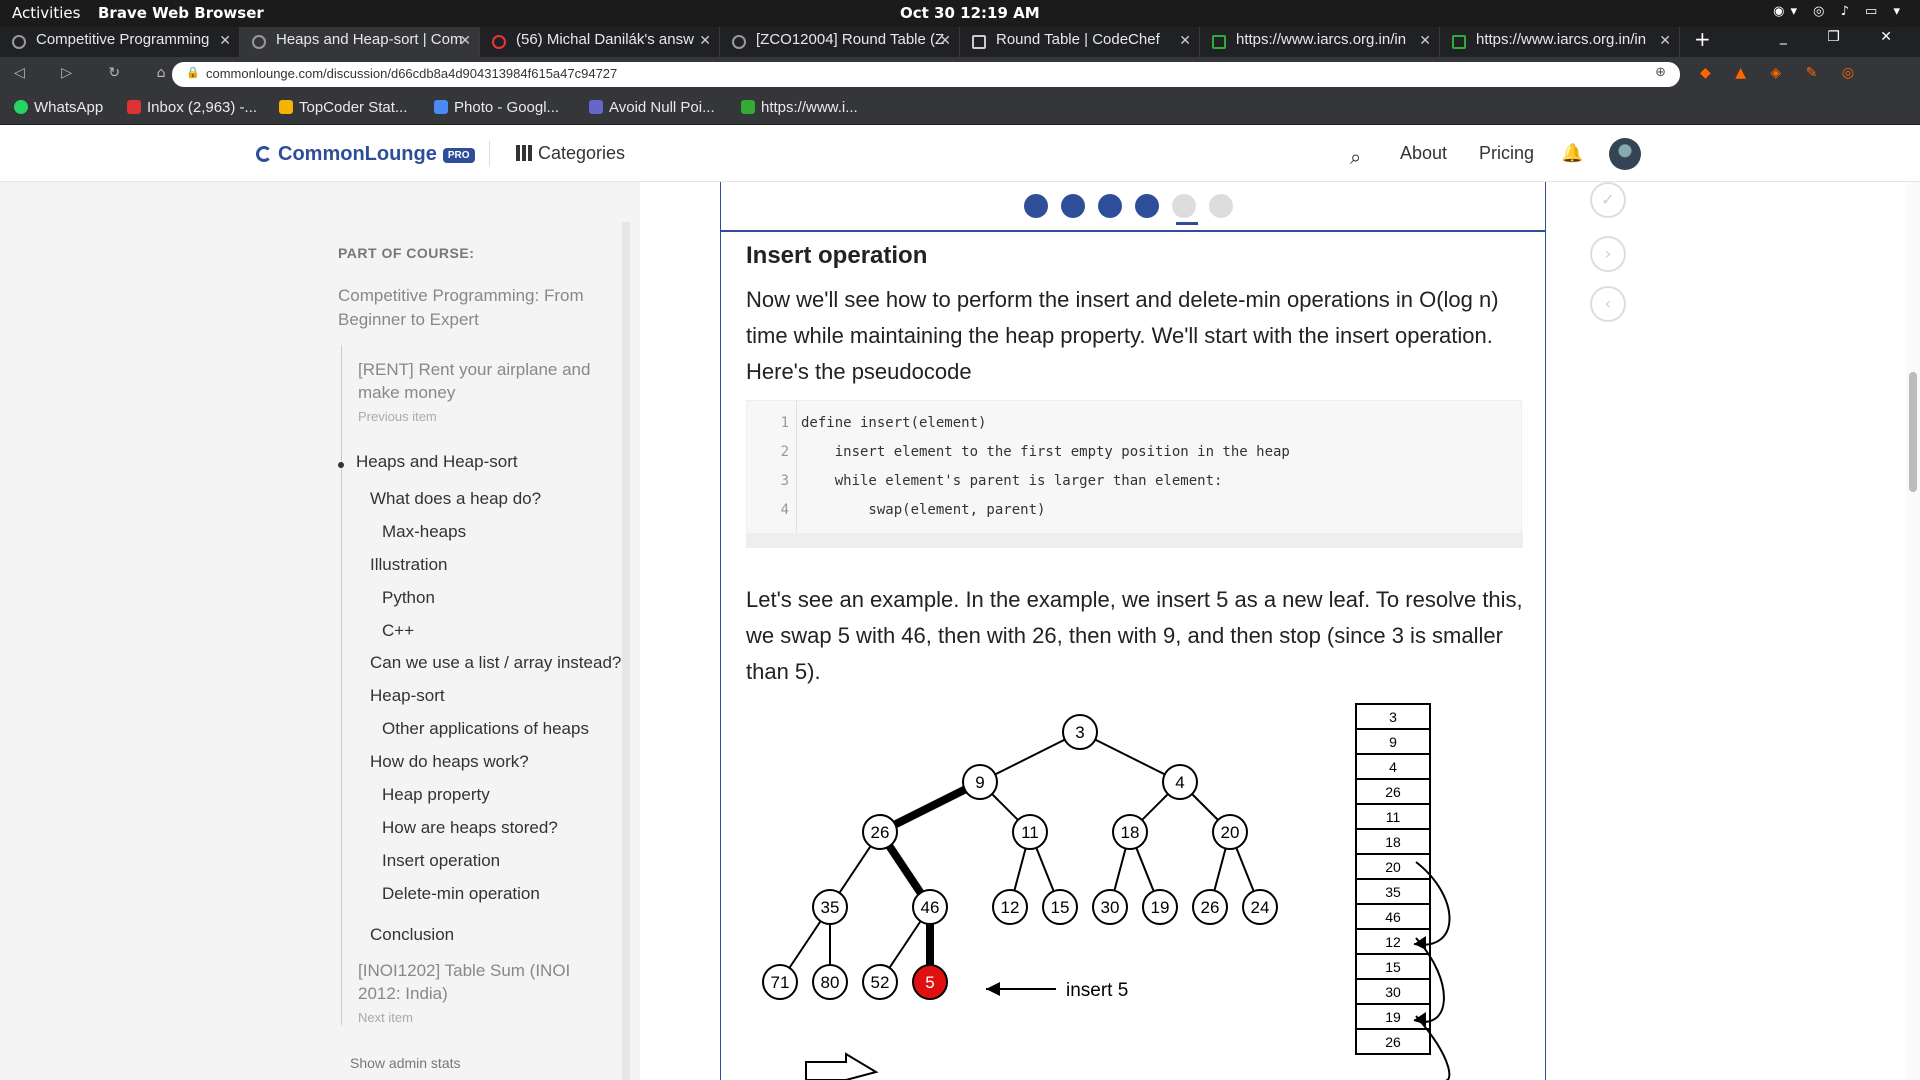  I want to click on toc-item: Max-heaps, so click(424, 532).